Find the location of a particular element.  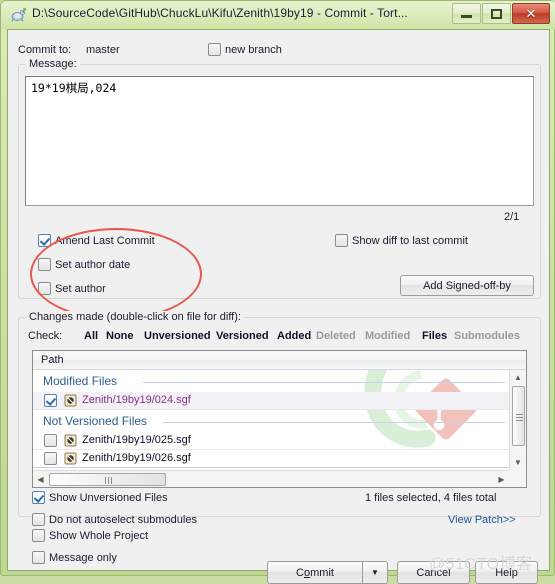

close-icon: ✕ is located at coordinates (531, 13).